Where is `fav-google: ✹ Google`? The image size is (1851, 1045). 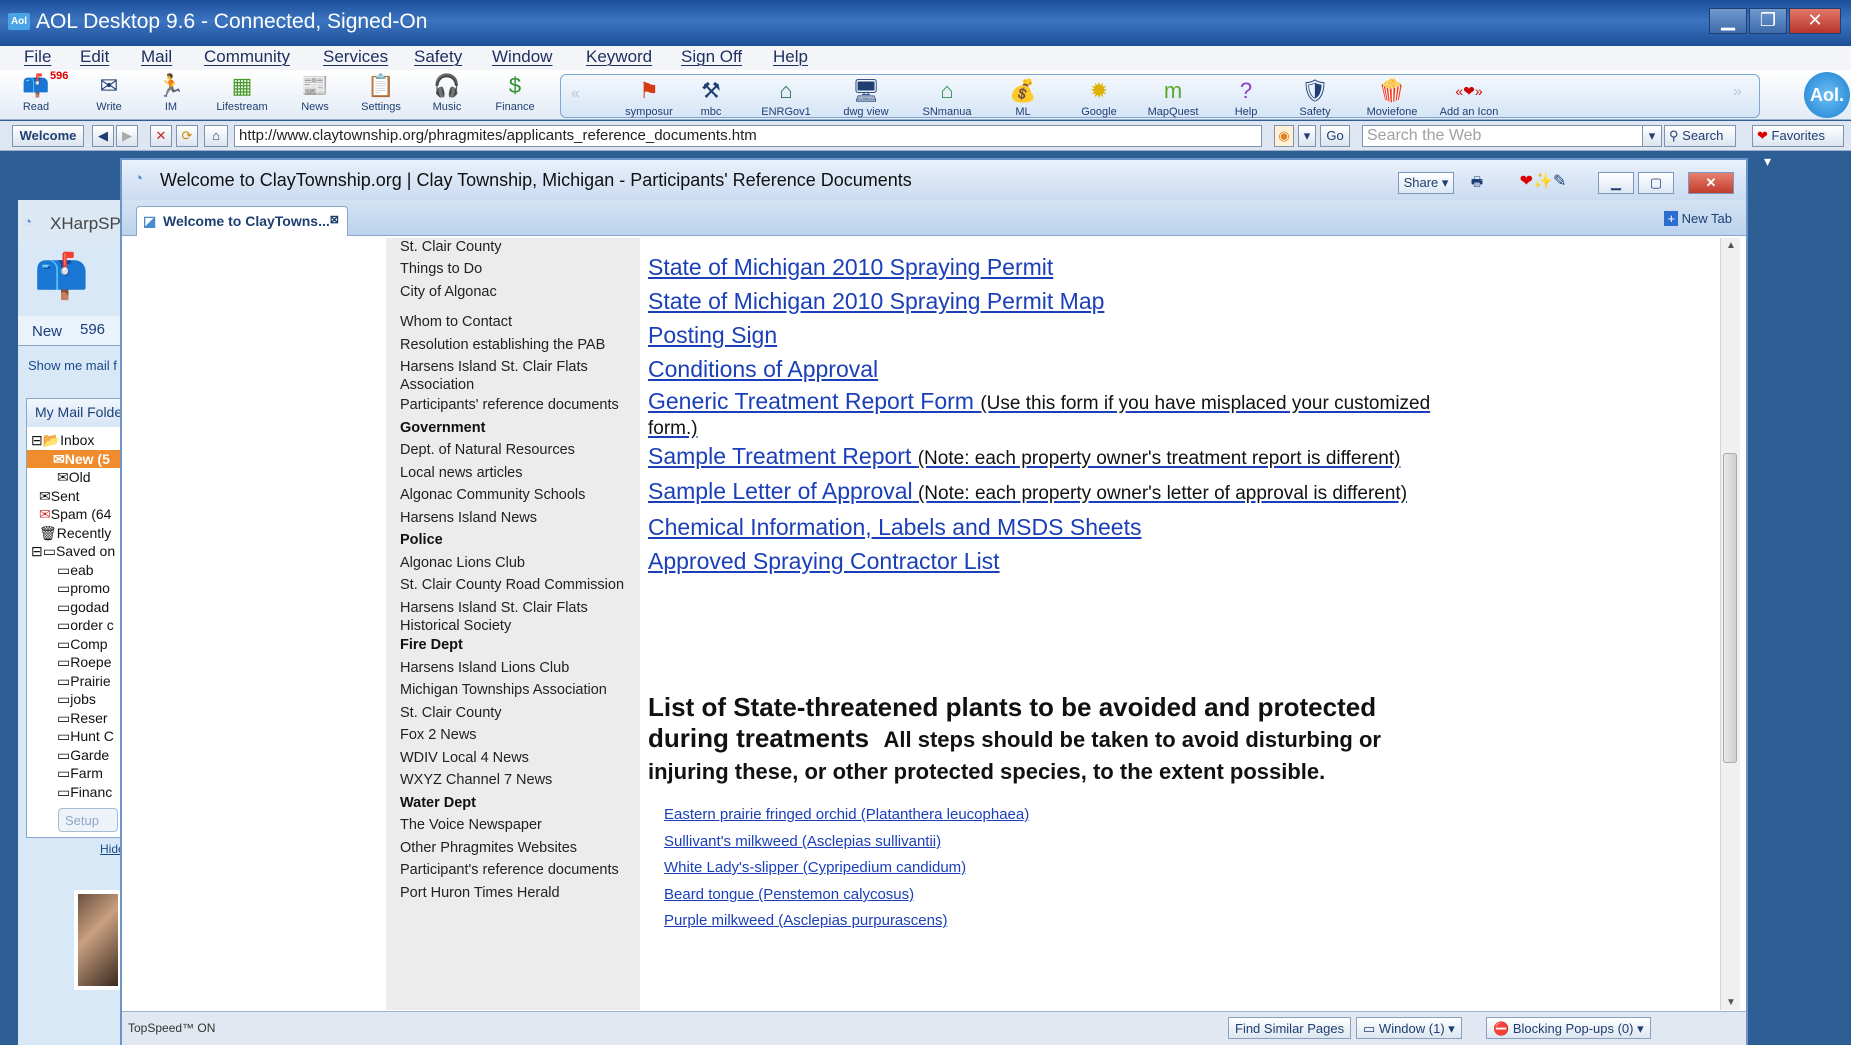 fav-google: ✹ Google is located at coordinates (1099, 98).